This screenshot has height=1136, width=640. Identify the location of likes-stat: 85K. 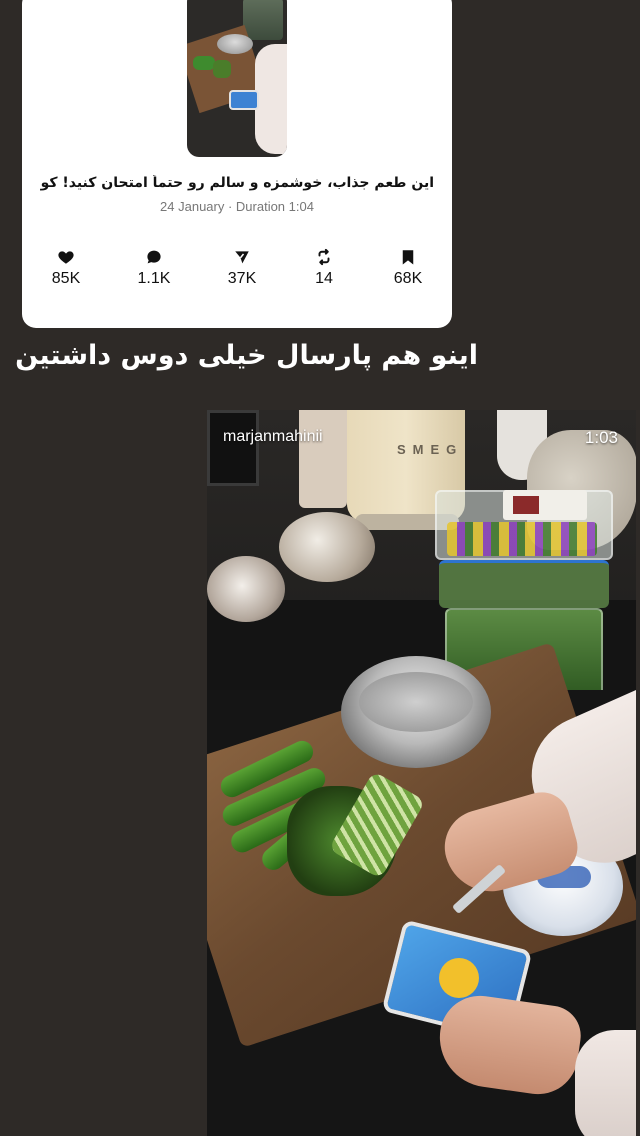
(66, 268).